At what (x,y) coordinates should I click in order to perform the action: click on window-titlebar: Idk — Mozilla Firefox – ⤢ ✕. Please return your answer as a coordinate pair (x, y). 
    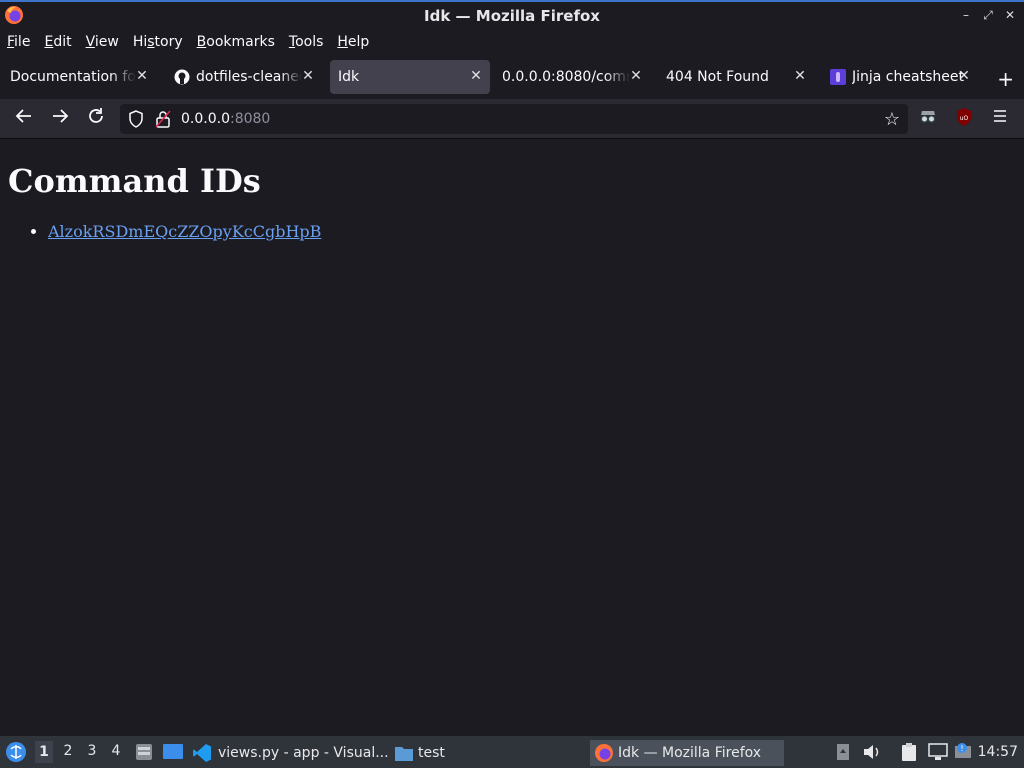
    Looking at the image, I should click on (512, 14).